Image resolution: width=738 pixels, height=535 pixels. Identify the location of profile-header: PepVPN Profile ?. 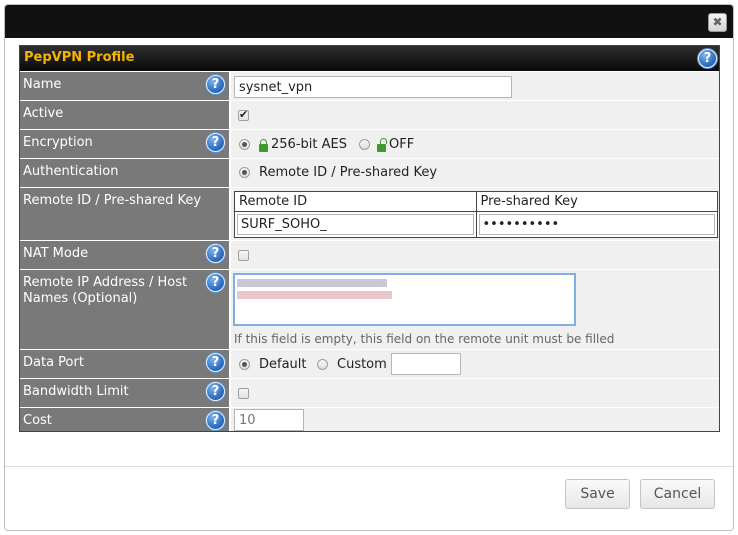
(369, 58).